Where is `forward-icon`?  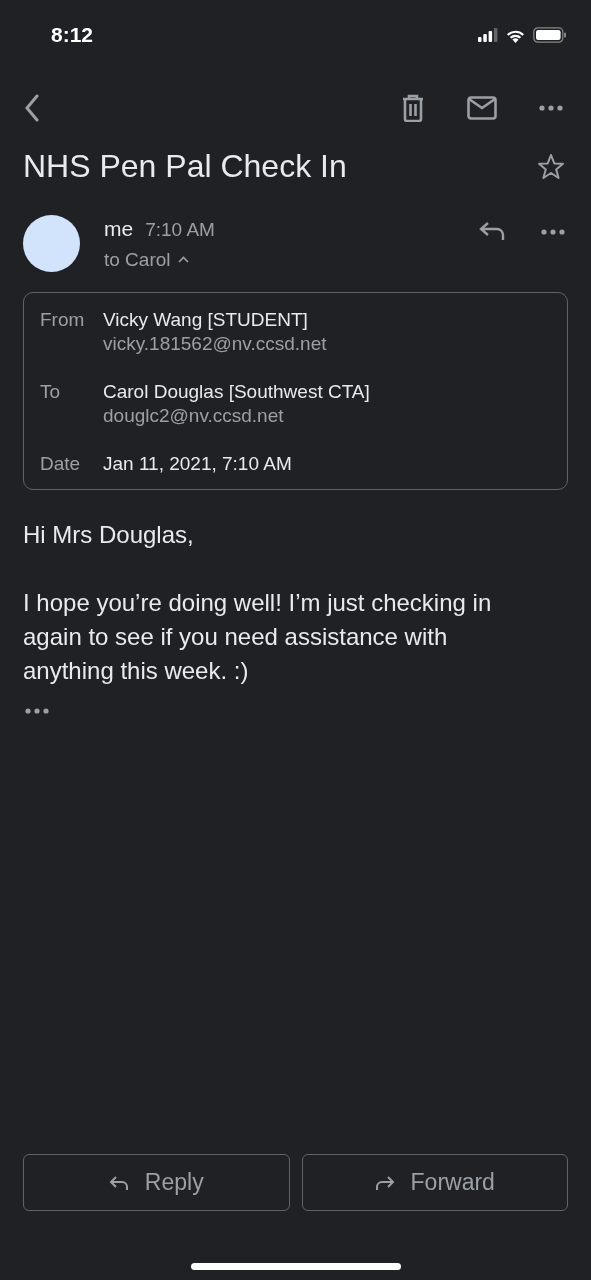
forward-icon is located at coordinates (384, 1182).